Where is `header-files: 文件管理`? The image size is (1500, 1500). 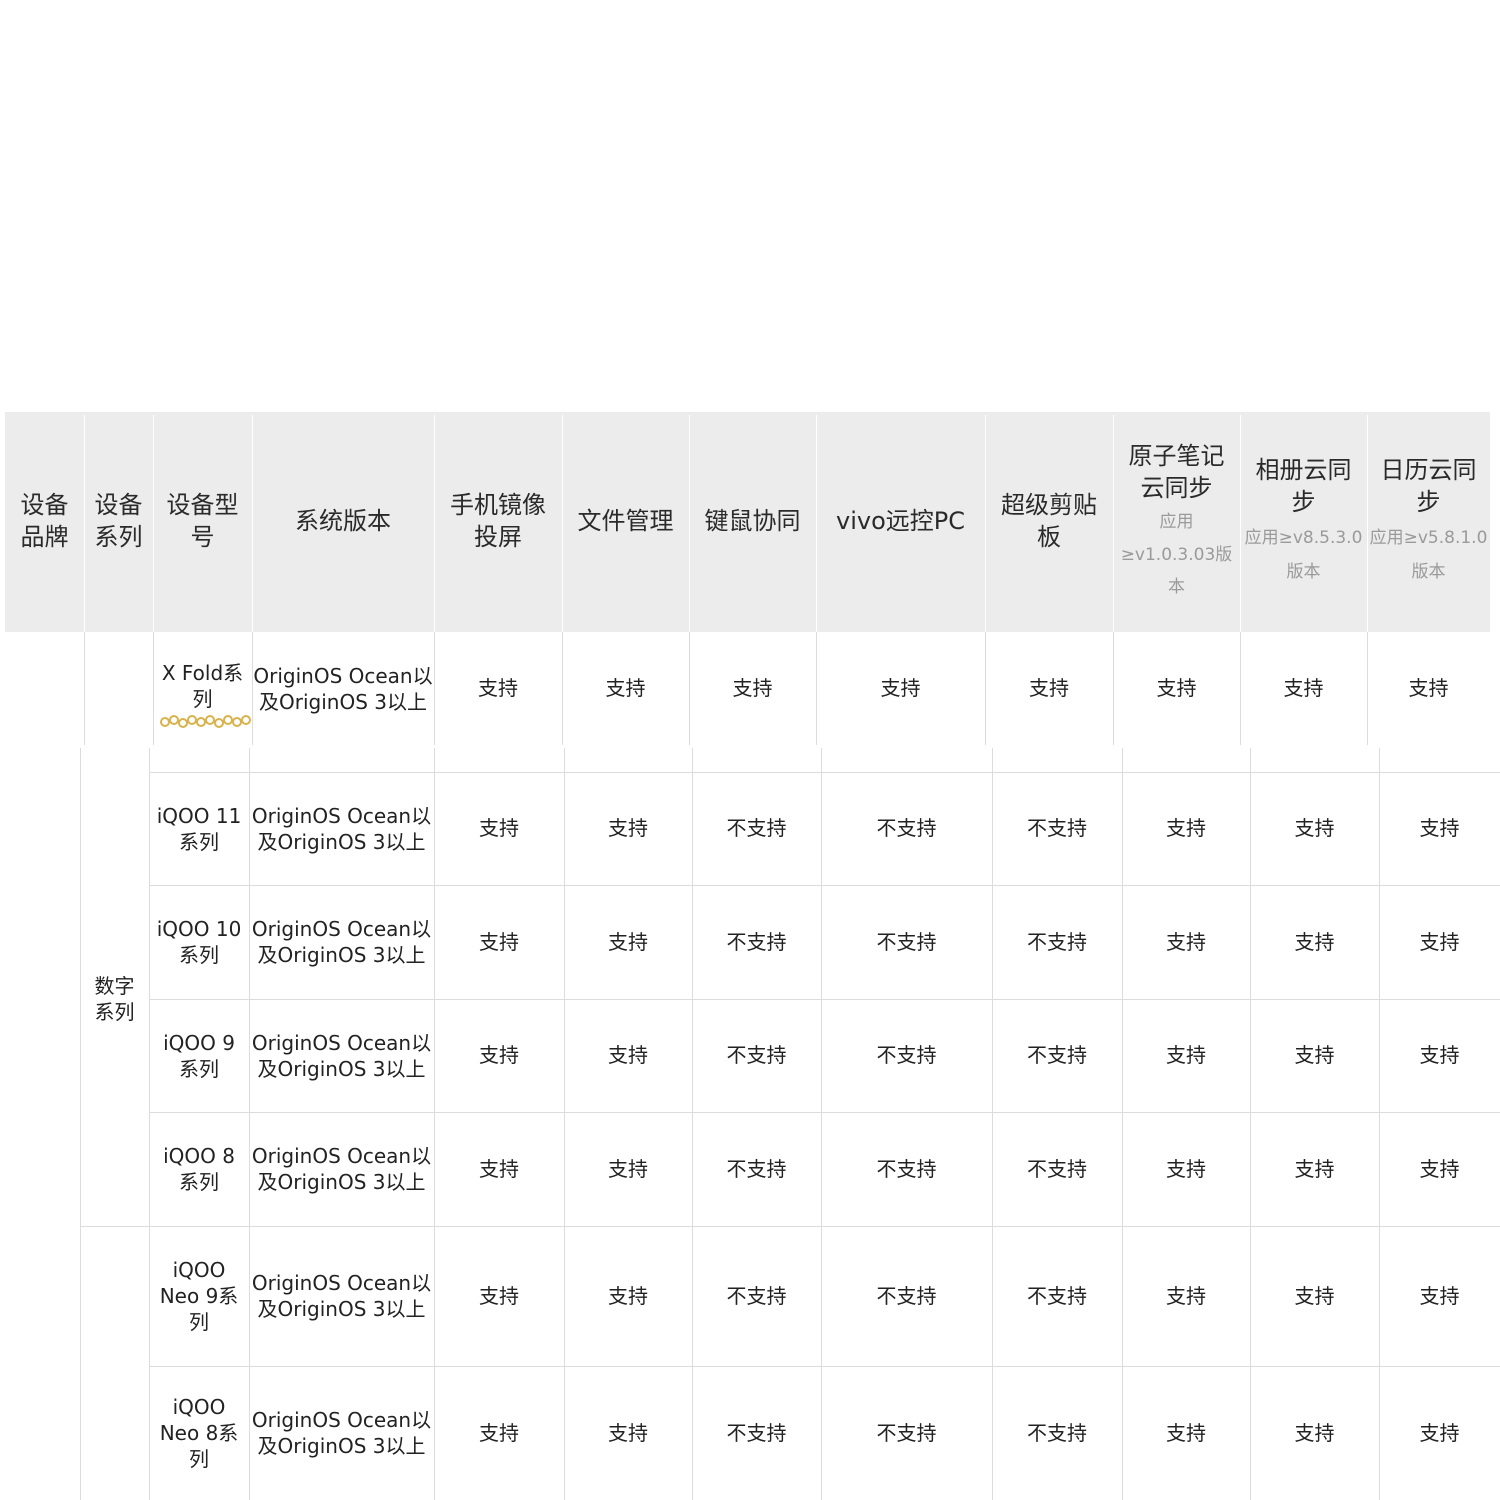 header-files: 文件管理 is located at coordinates (625, 522).